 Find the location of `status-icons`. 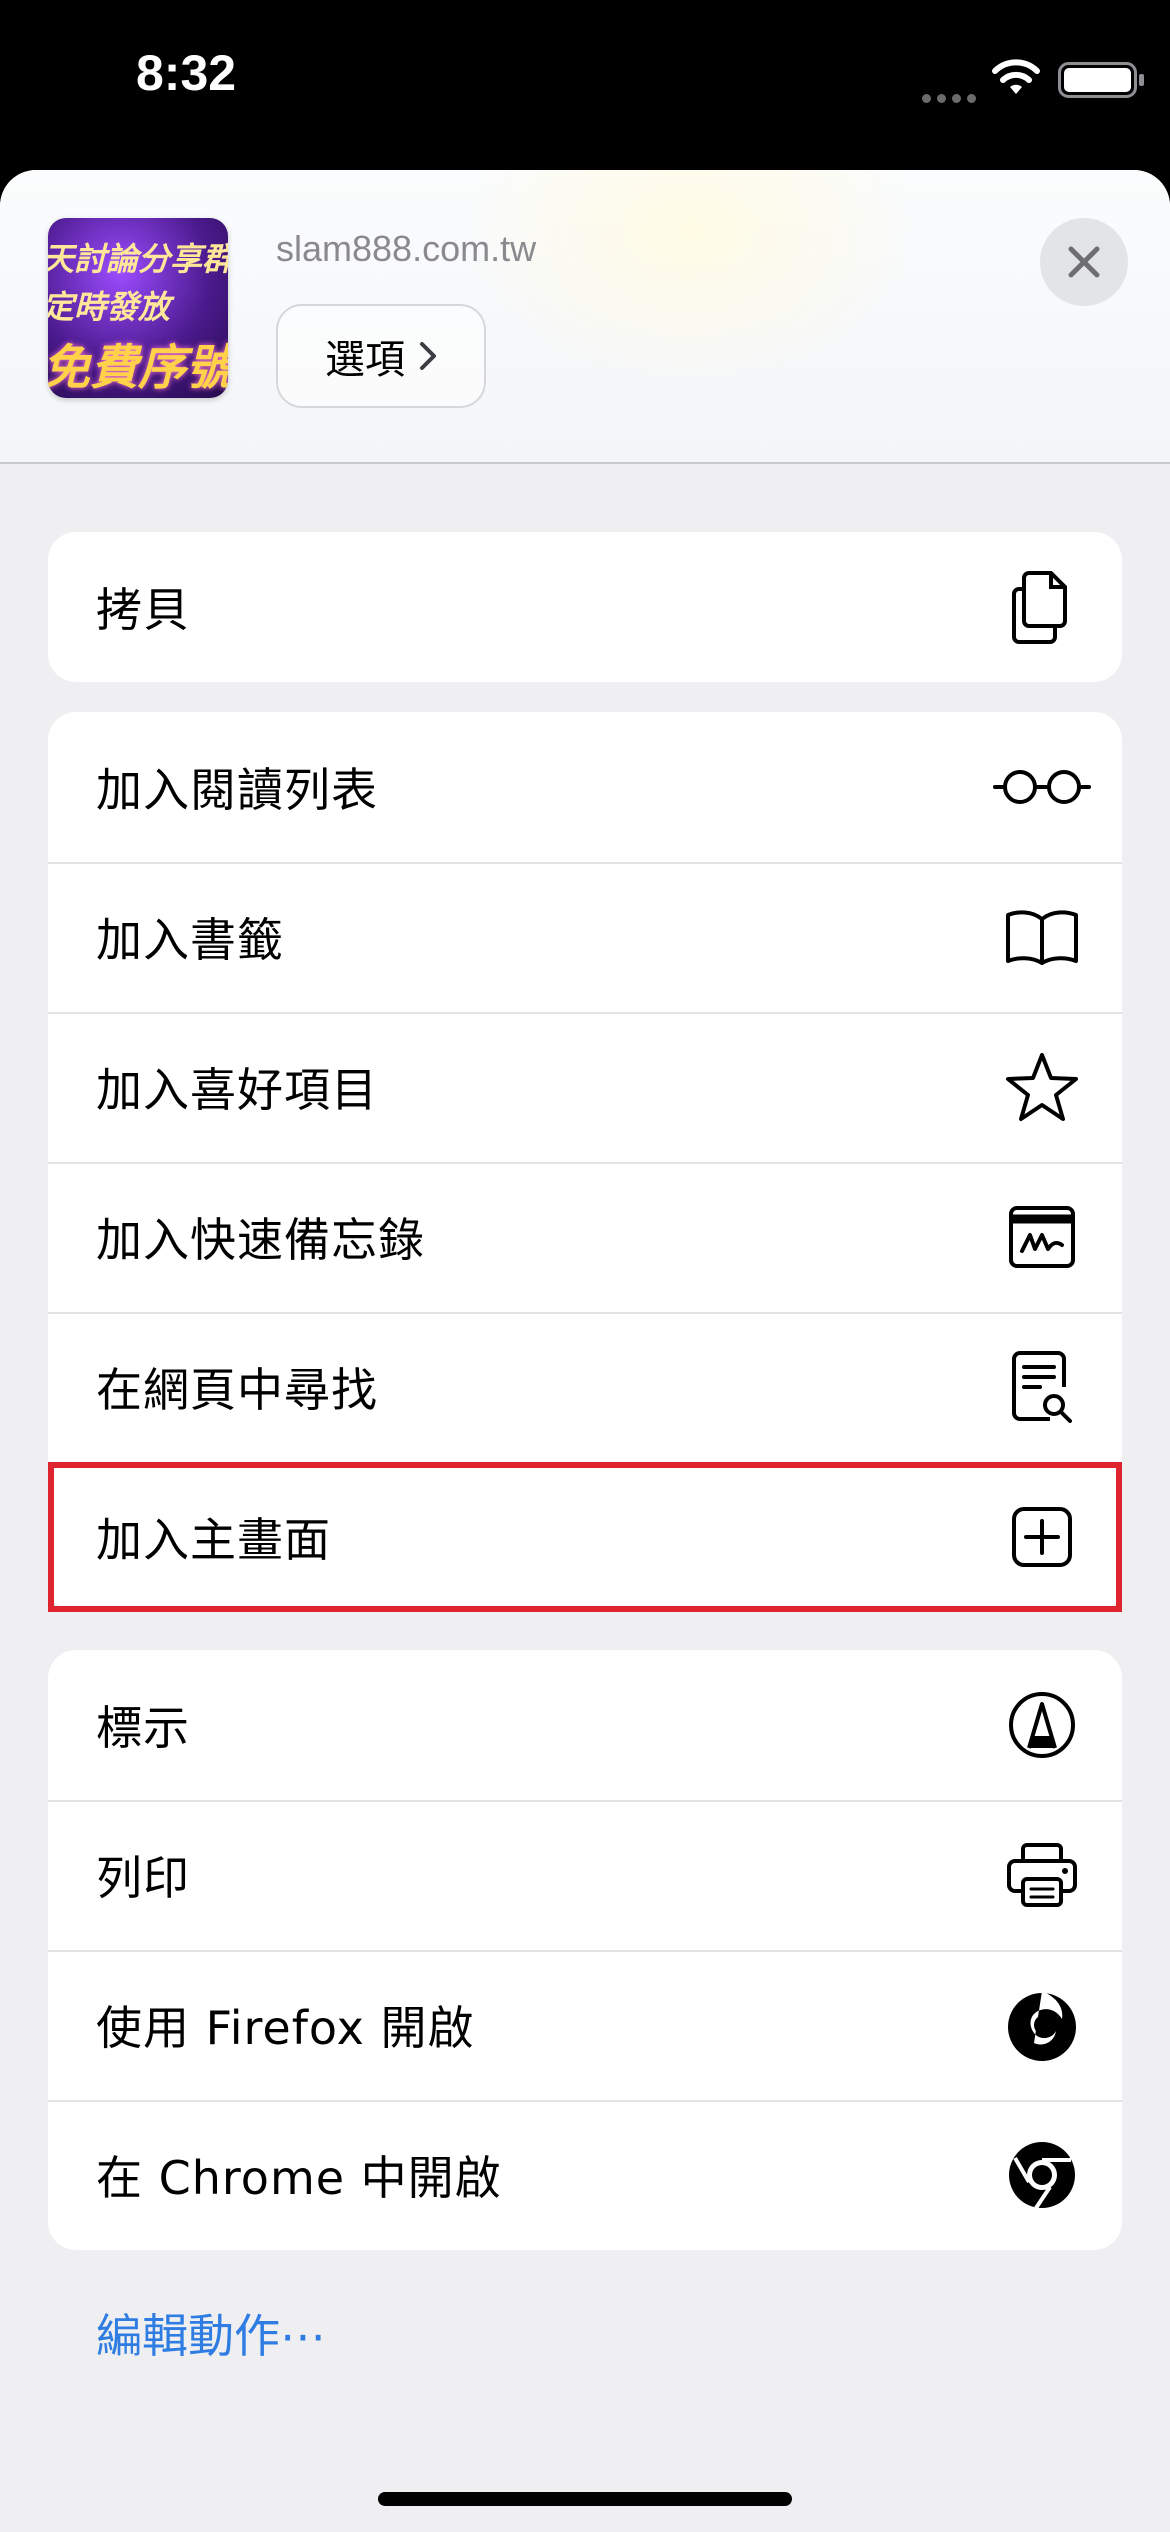

status-icons is located at coordinates (1020, 80).